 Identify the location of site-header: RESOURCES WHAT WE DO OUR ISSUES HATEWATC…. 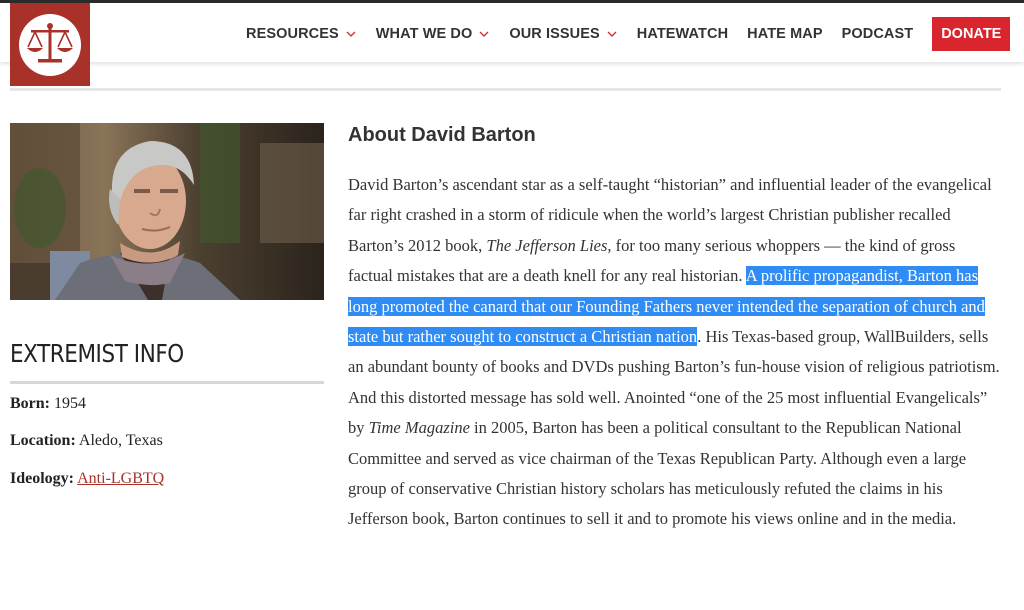
(512, 43).